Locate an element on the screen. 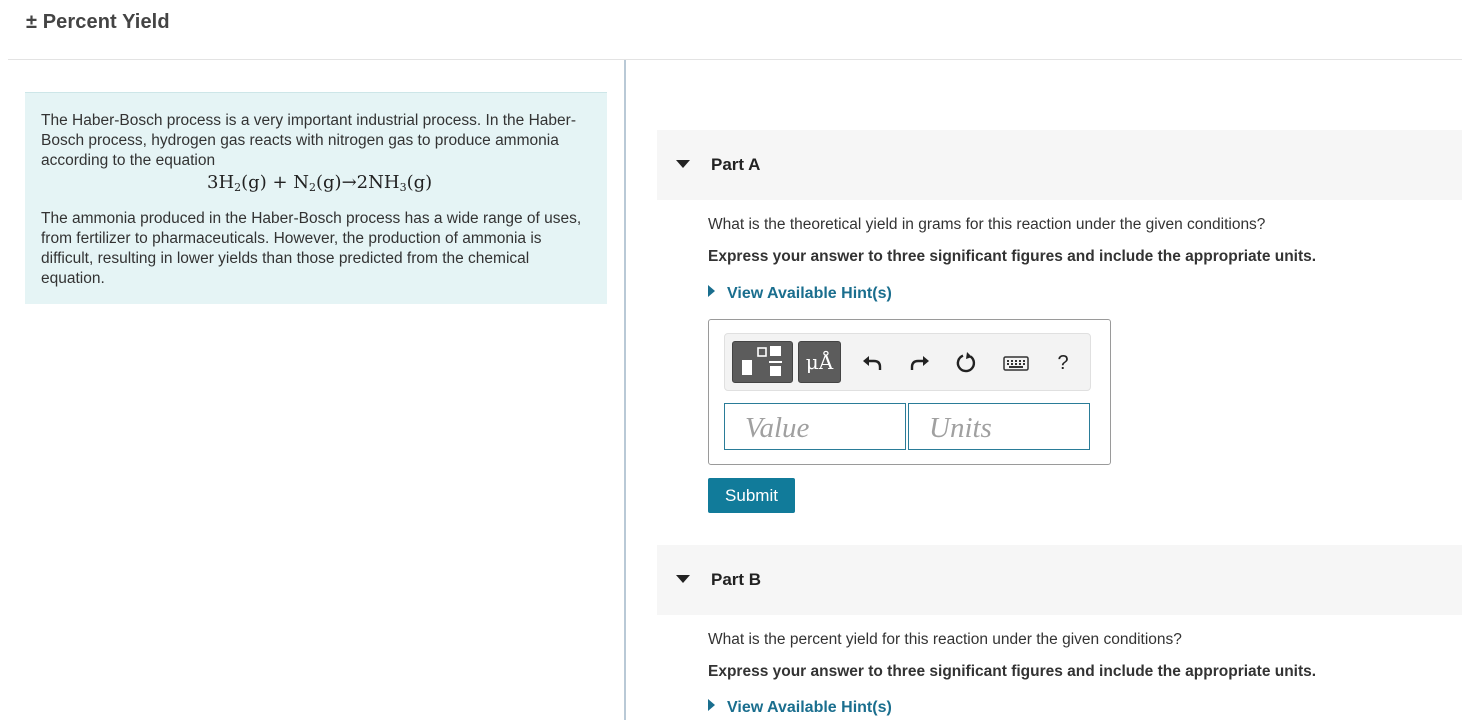 The height and width of the screenshot is (720, 1462). part-a-hint-label: View Available Hint(s) is located at coordinates (809, 293).